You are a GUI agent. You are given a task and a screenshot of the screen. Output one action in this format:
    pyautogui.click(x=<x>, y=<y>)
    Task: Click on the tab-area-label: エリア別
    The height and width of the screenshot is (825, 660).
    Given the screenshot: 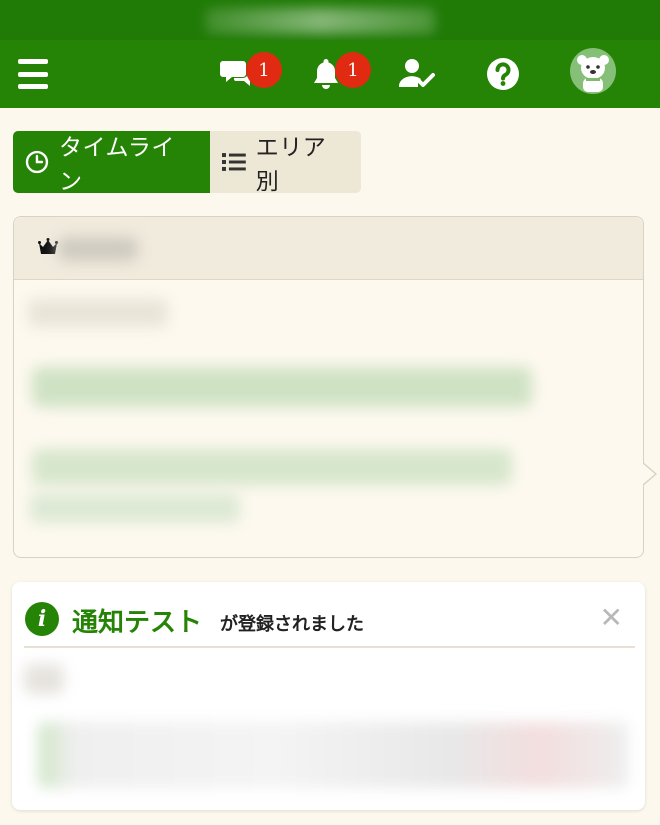 What is the action you would take?
    pyautogui.click(x=291, y=165)
    